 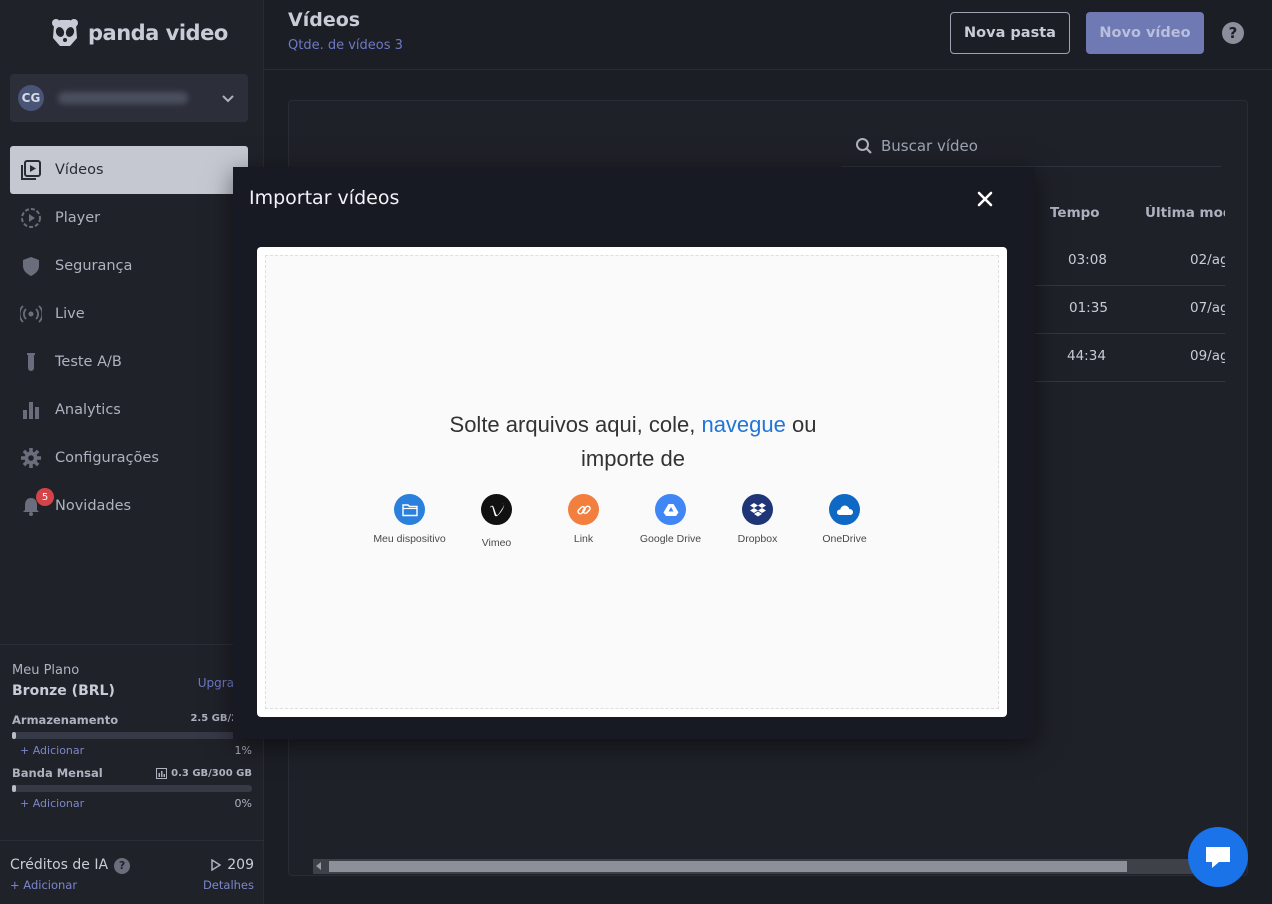 I want to click on sidebar-item-news: 5 Novidades, so click(x=129, y=506).